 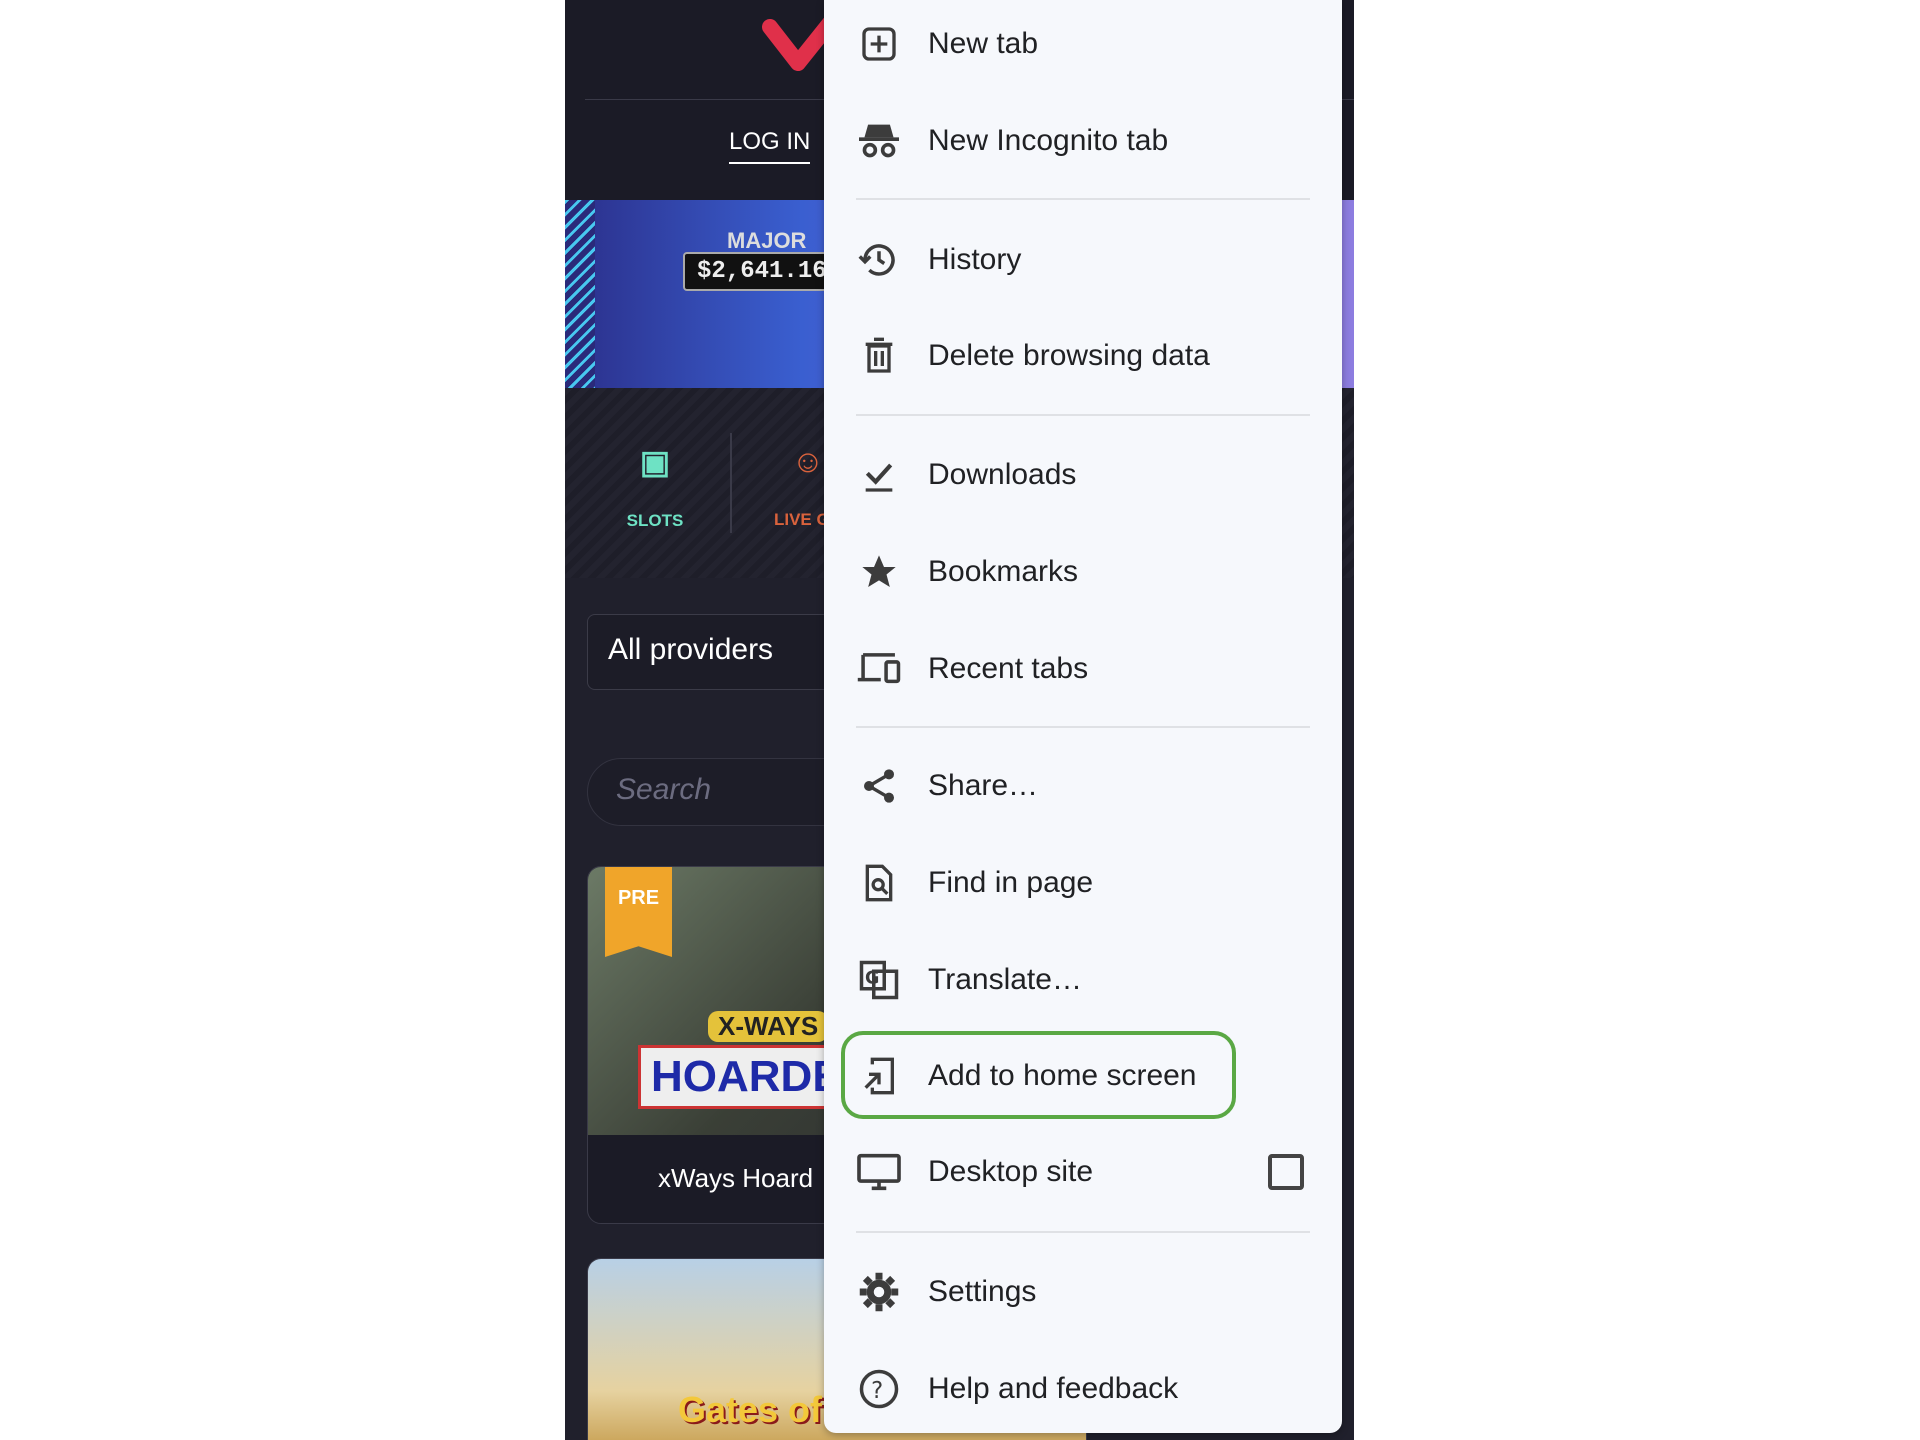 I want to click on share-icon, so click(x=879, y=786).